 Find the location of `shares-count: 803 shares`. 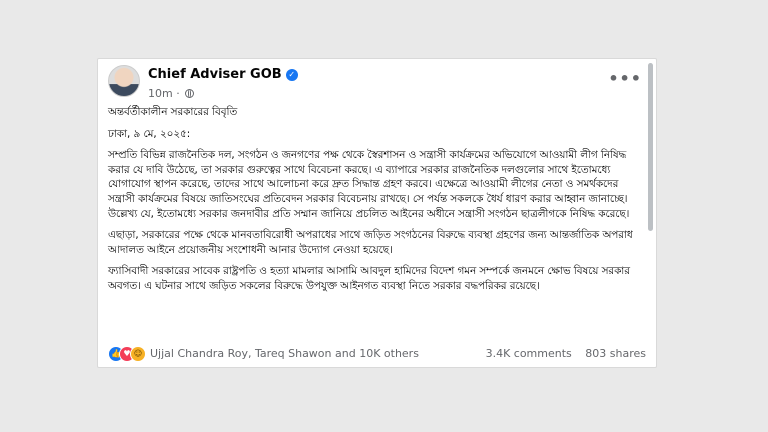

shares-count: 803 shares is located at coordinates (615, 353).